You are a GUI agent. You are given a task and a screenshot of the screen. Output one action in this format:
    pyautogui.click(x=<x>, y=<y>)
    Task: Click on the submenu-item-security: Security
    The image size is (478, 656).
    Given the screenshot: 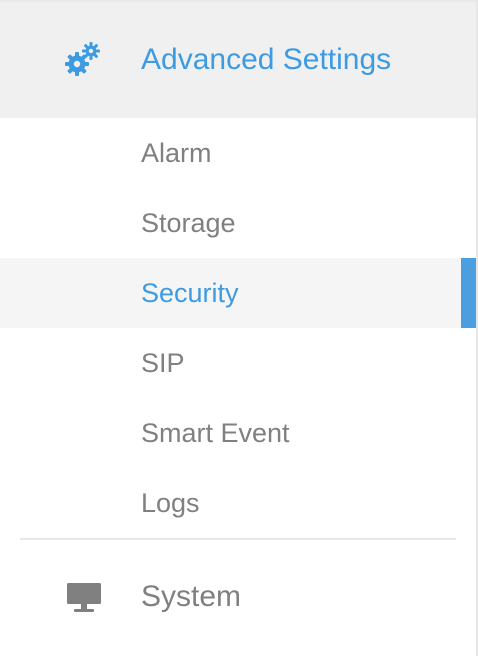 What is the action you would take?
    pyautogui.click(x=238, y=293)
    